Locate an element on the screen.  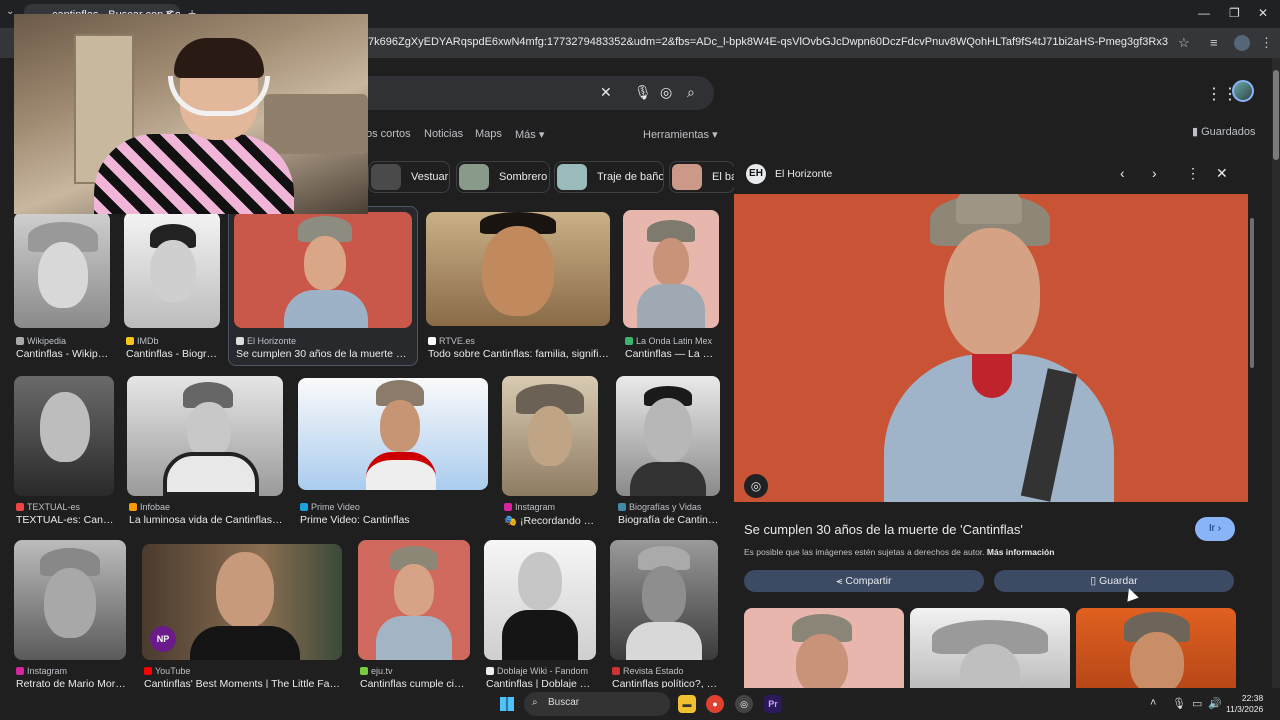
more-options-icon: ⋮ is located at coordinates (1193, 173).